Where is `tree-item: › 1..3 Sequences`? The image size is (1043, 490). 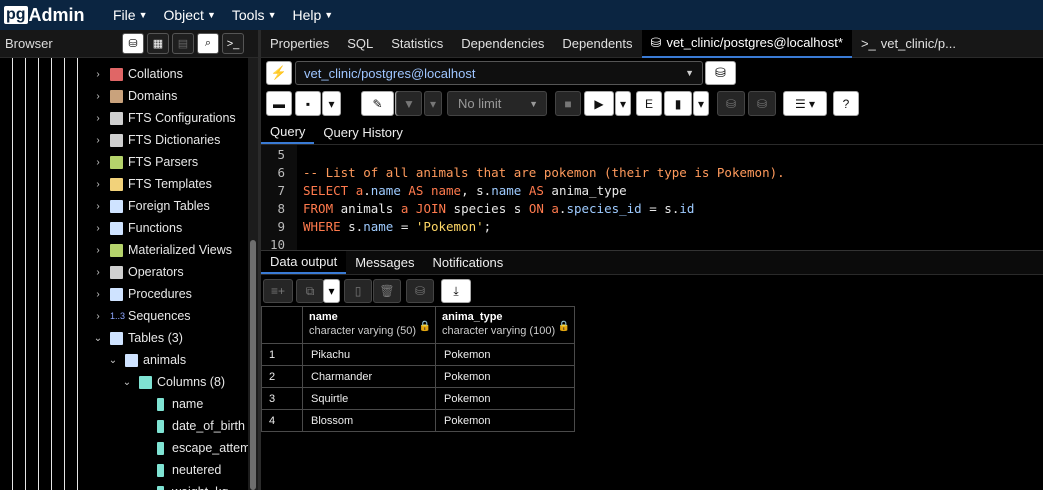
tree-item: › 1..3 Sequences is located at coordinates (141, 316).